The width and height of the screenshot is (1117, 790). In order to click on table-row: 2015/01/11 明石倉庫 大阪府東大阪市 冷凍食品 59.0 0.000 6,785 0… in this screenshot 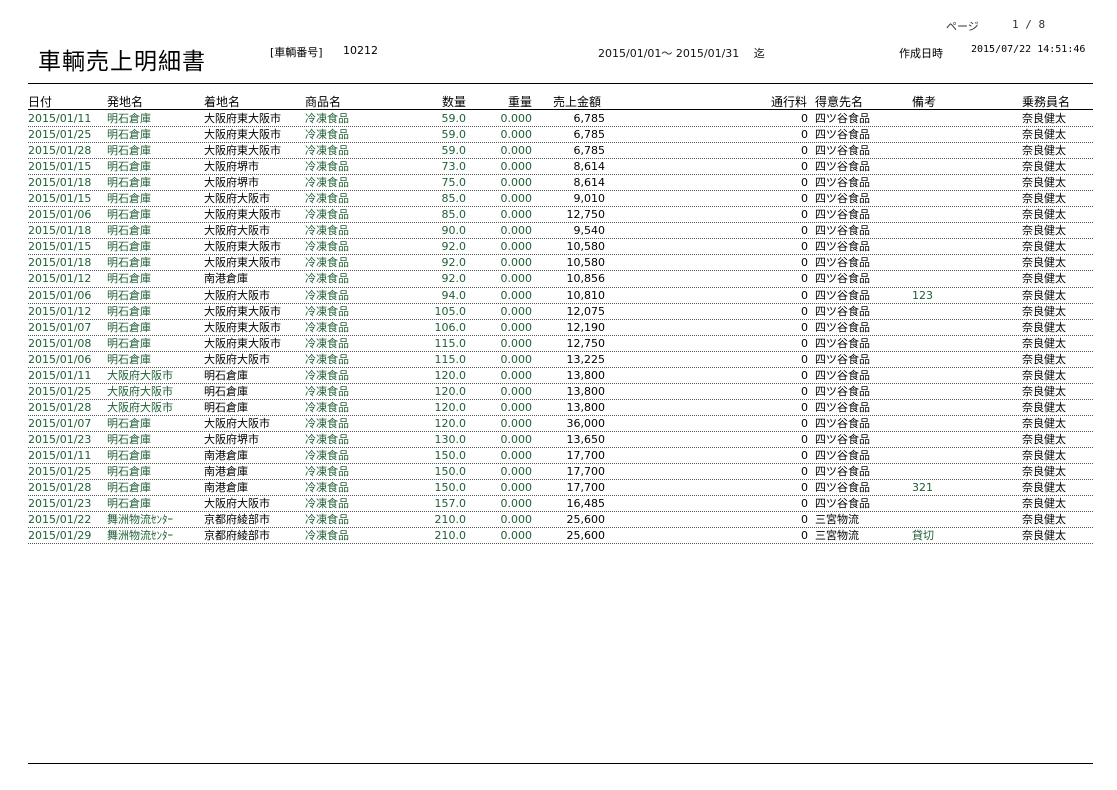, I will do `click(560, 119)`.